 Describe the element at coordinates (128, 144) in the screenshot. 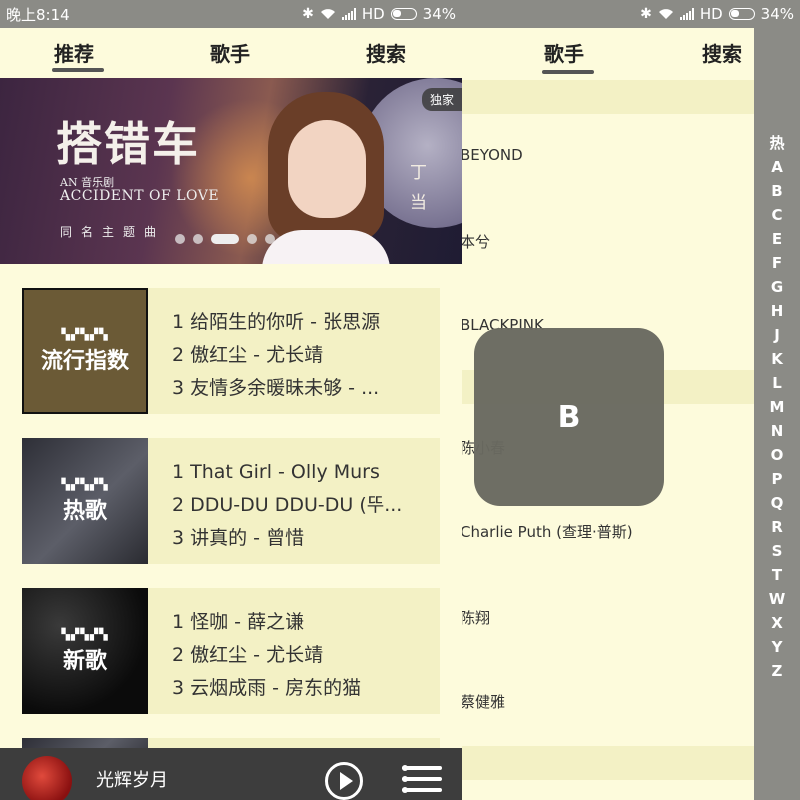

I see `banner-title: 搭错车` at that location.